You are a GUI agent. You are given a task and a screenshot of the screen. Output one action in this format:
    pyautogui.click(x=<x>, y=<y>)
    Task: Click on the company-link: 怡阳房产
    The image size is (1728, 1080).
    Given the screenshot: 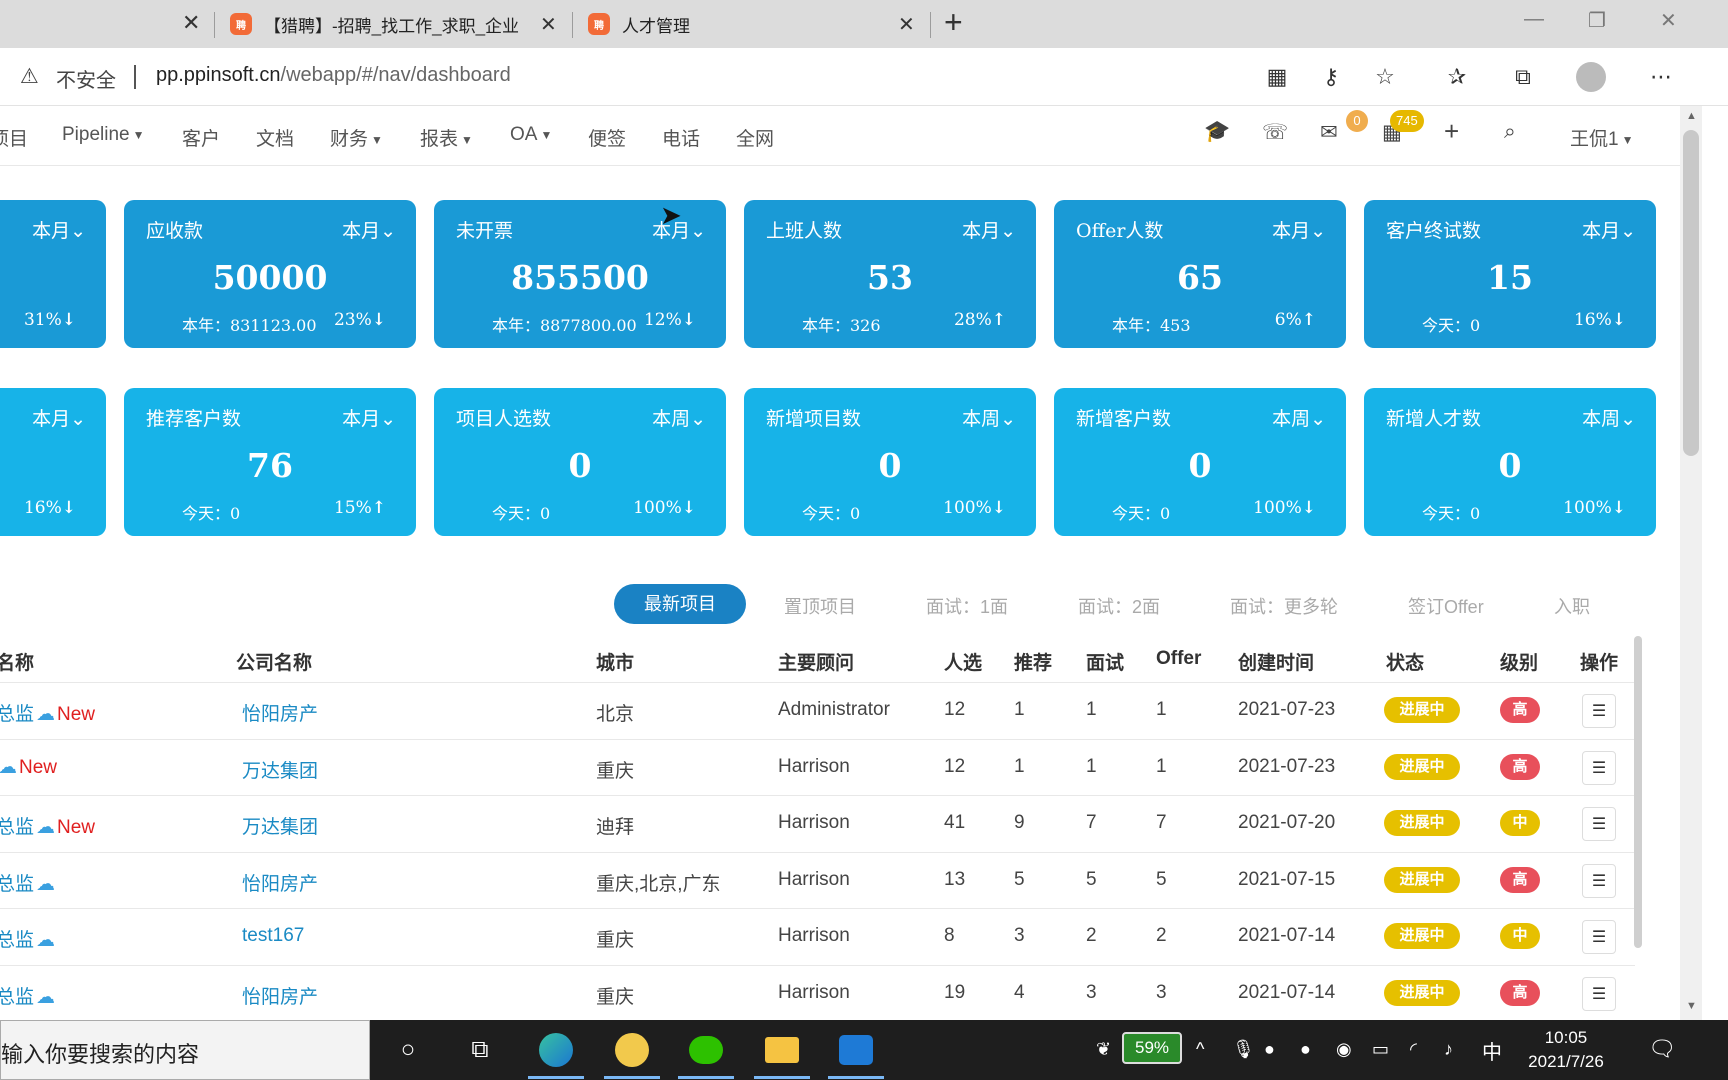 What is the action you would take?
    pyautogui.click(x=280, y=882)
    